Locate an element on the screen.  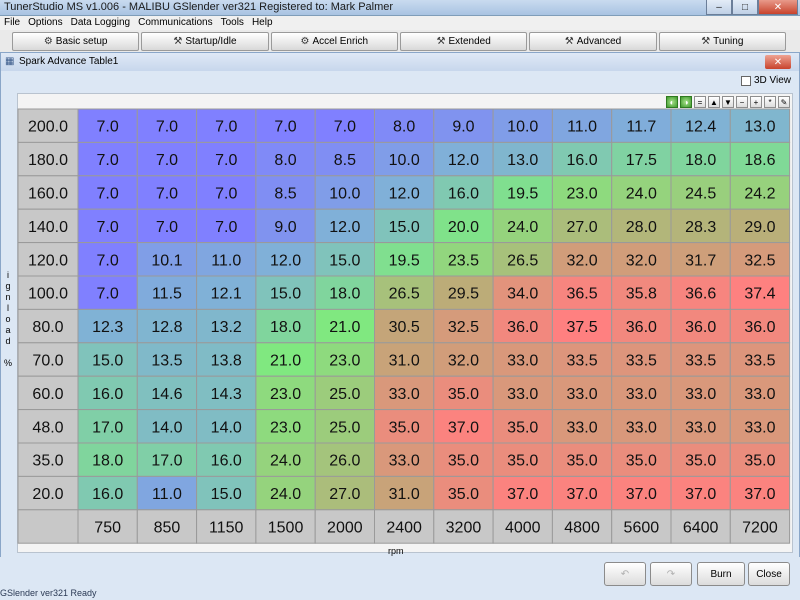
table-cell-value: 17.5 is located at coordinates (641, 160).